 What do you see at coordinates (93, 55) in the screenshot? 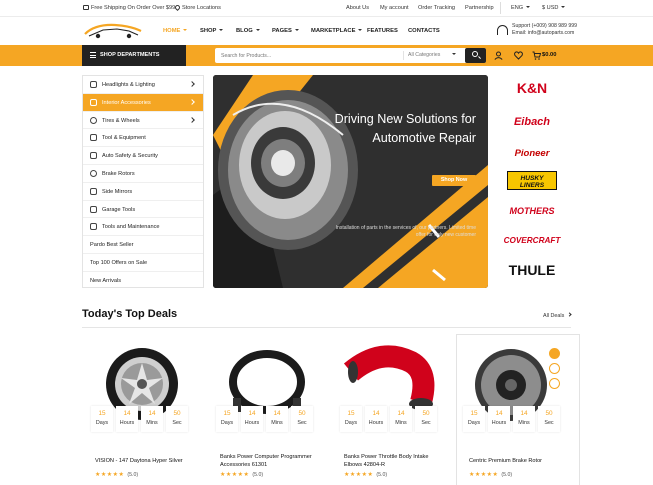
I see `menu-icon` at bounding box center [93, 55].